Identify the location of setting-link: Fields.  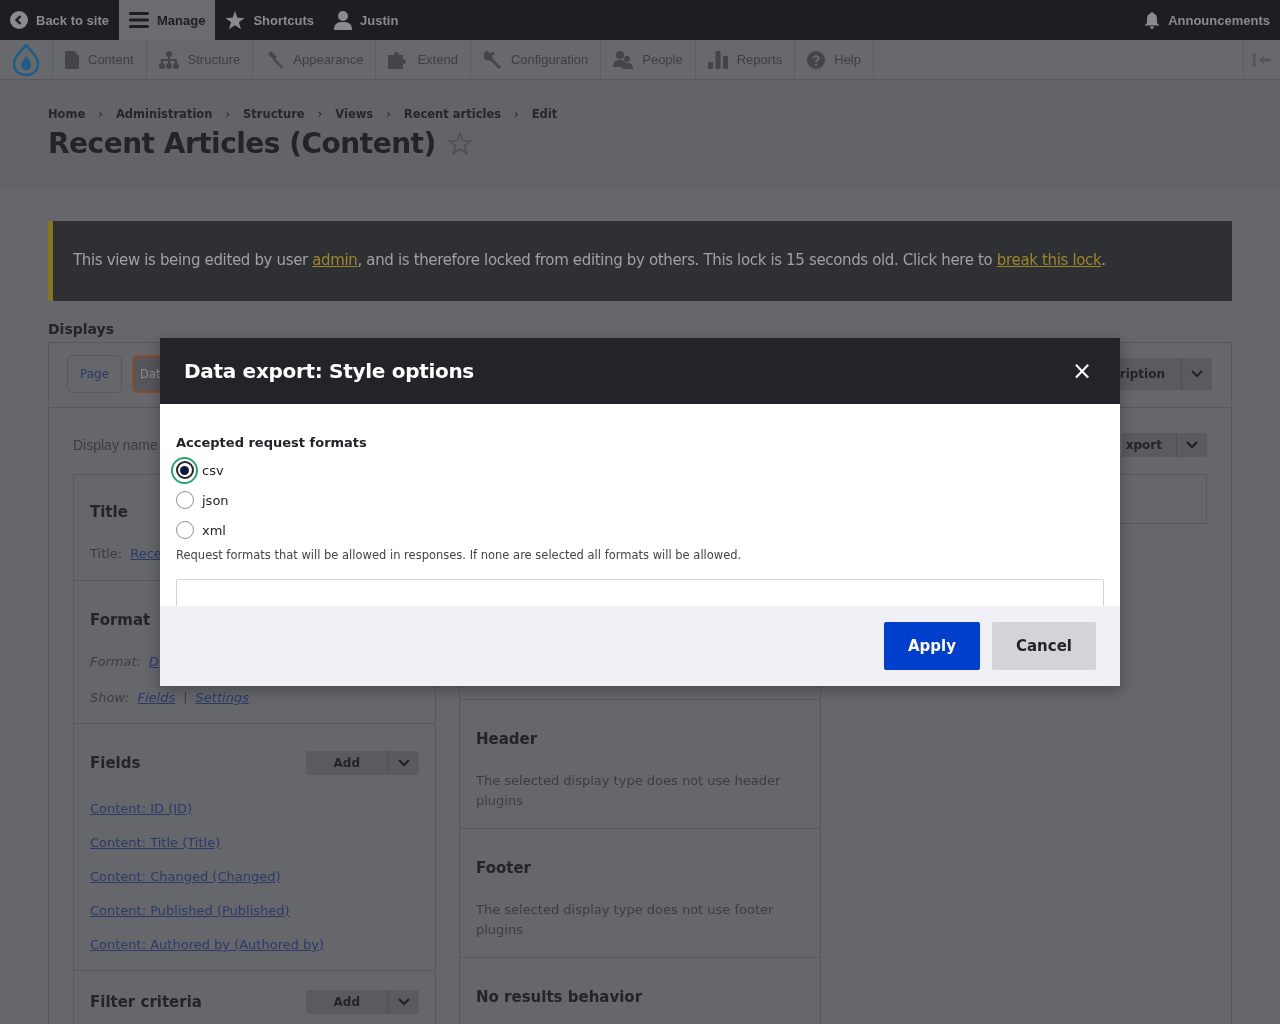
(156, 698).